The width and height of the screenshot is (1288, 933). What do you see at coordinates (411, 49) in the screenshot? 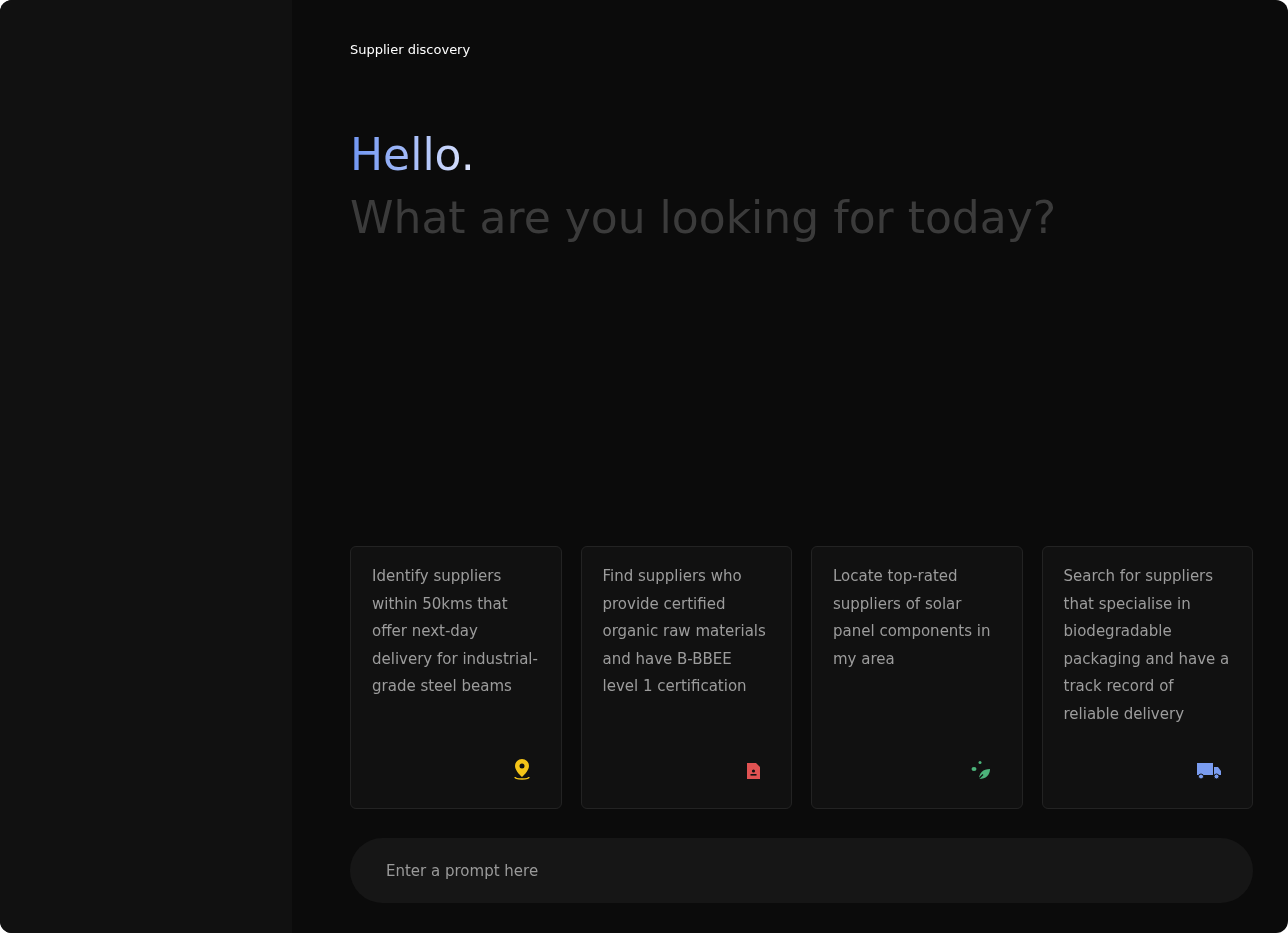
I see `page-title: Supplier discovery` at bounding box center [411, 49].